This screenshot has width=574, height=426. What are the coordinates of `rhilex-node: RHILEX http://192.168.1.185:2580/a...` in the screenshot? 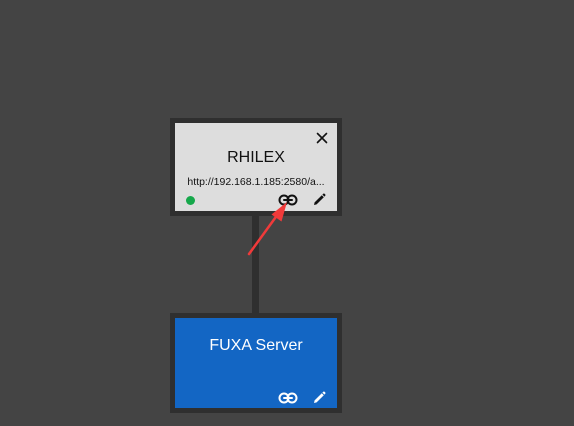 It's located at (256, 167).